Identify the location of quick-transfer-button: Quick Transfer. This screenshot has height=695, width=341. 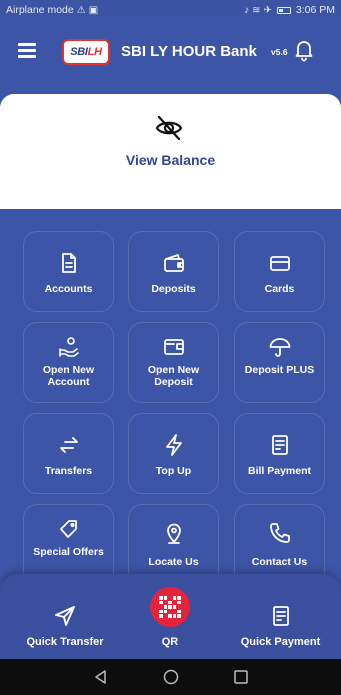
(65, 616).